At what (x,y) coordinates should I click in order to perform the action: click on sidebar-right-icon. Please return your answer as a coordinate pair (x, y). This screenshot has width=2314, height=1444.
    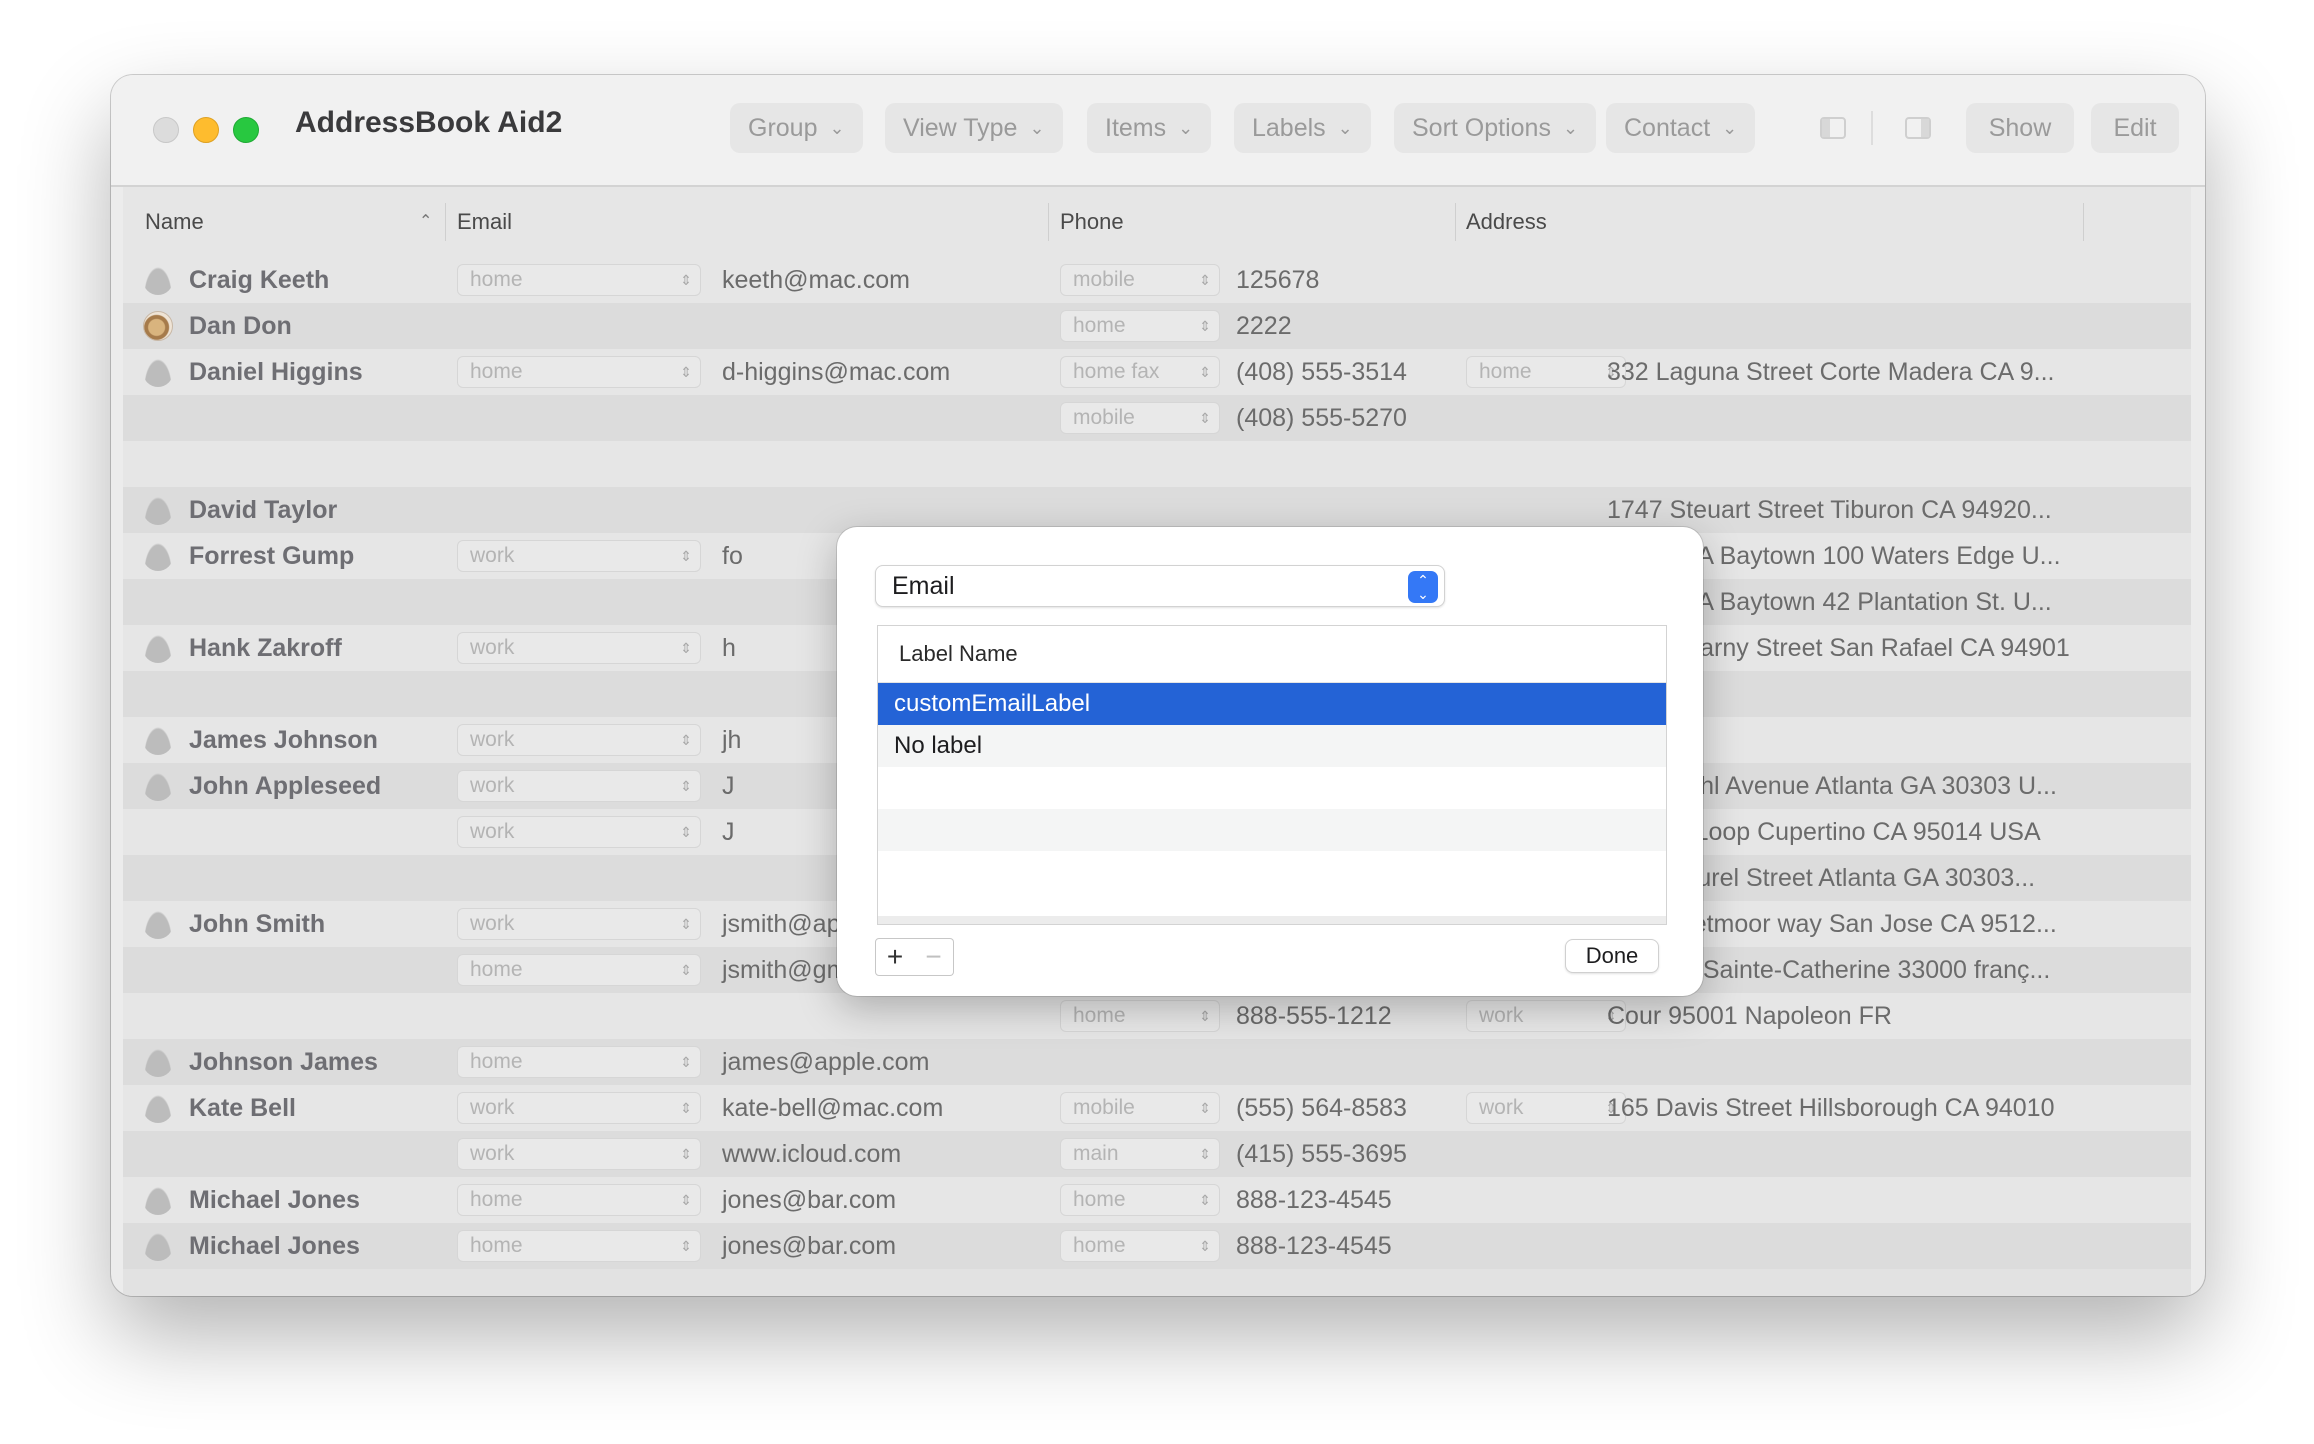
    Looking at the image, I should click on (1918, 128).